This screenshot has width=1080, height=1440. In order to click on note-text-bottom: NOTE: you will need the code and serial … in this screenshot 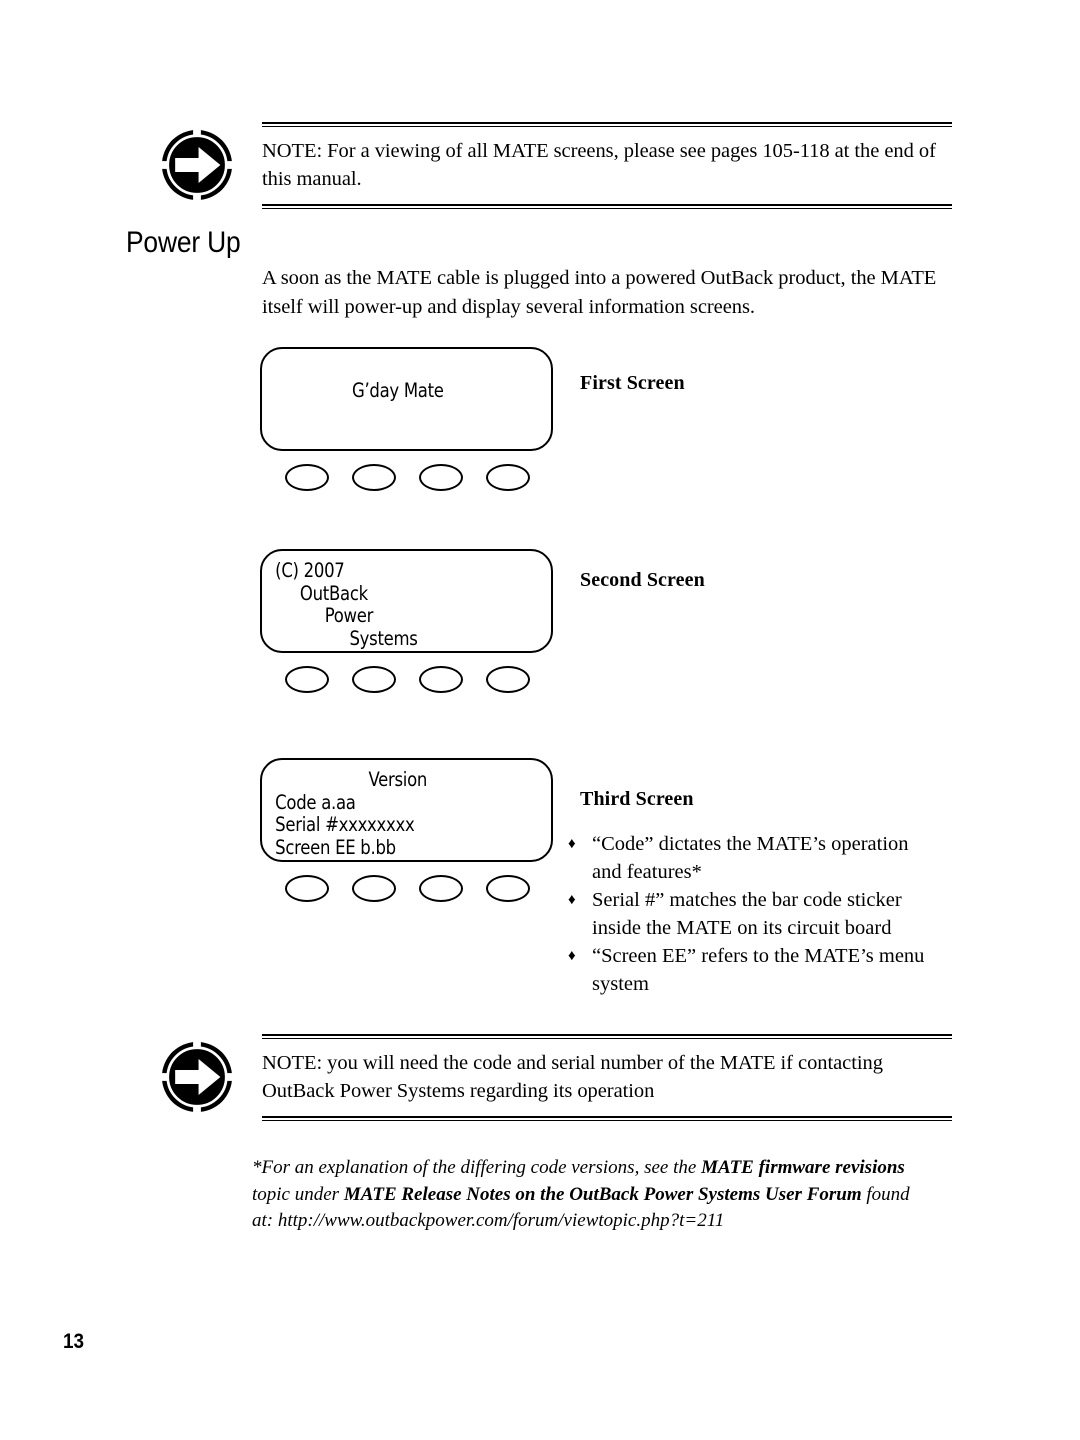, I will do `click(572, 1077)`.